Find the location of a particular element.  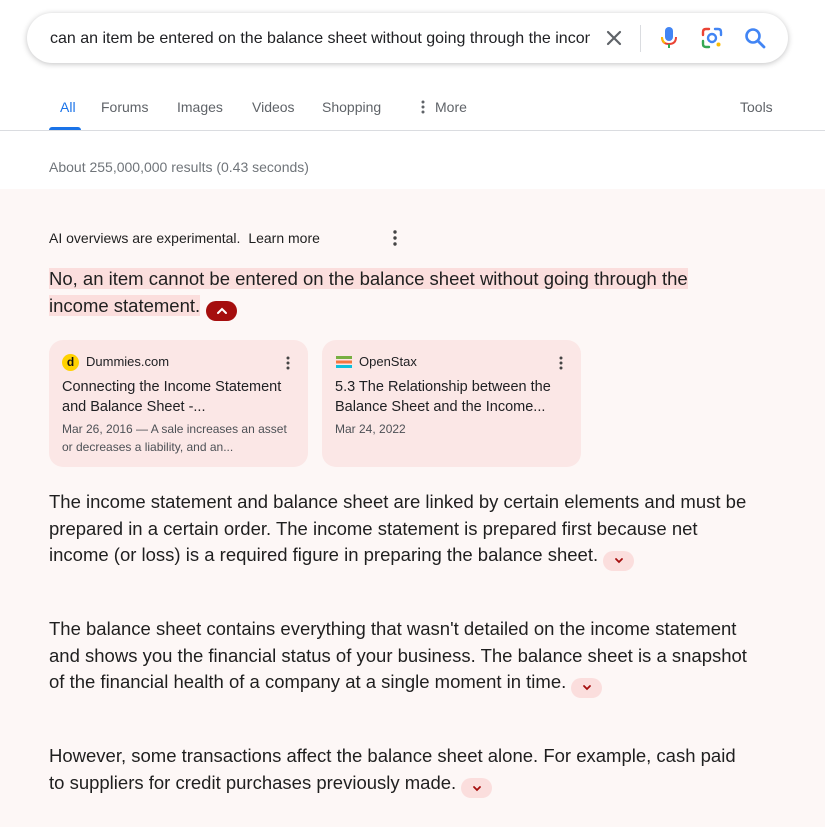

learn-more-link: Learn more is located at coordinates (284, 238).